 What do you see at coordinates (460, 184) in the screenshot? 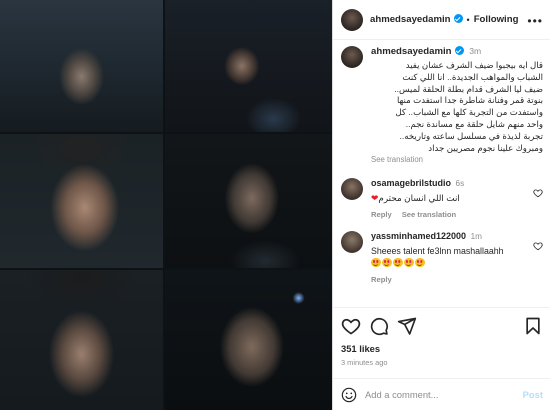
I see `comment-time: 6s` at bounding box center [460, 184].